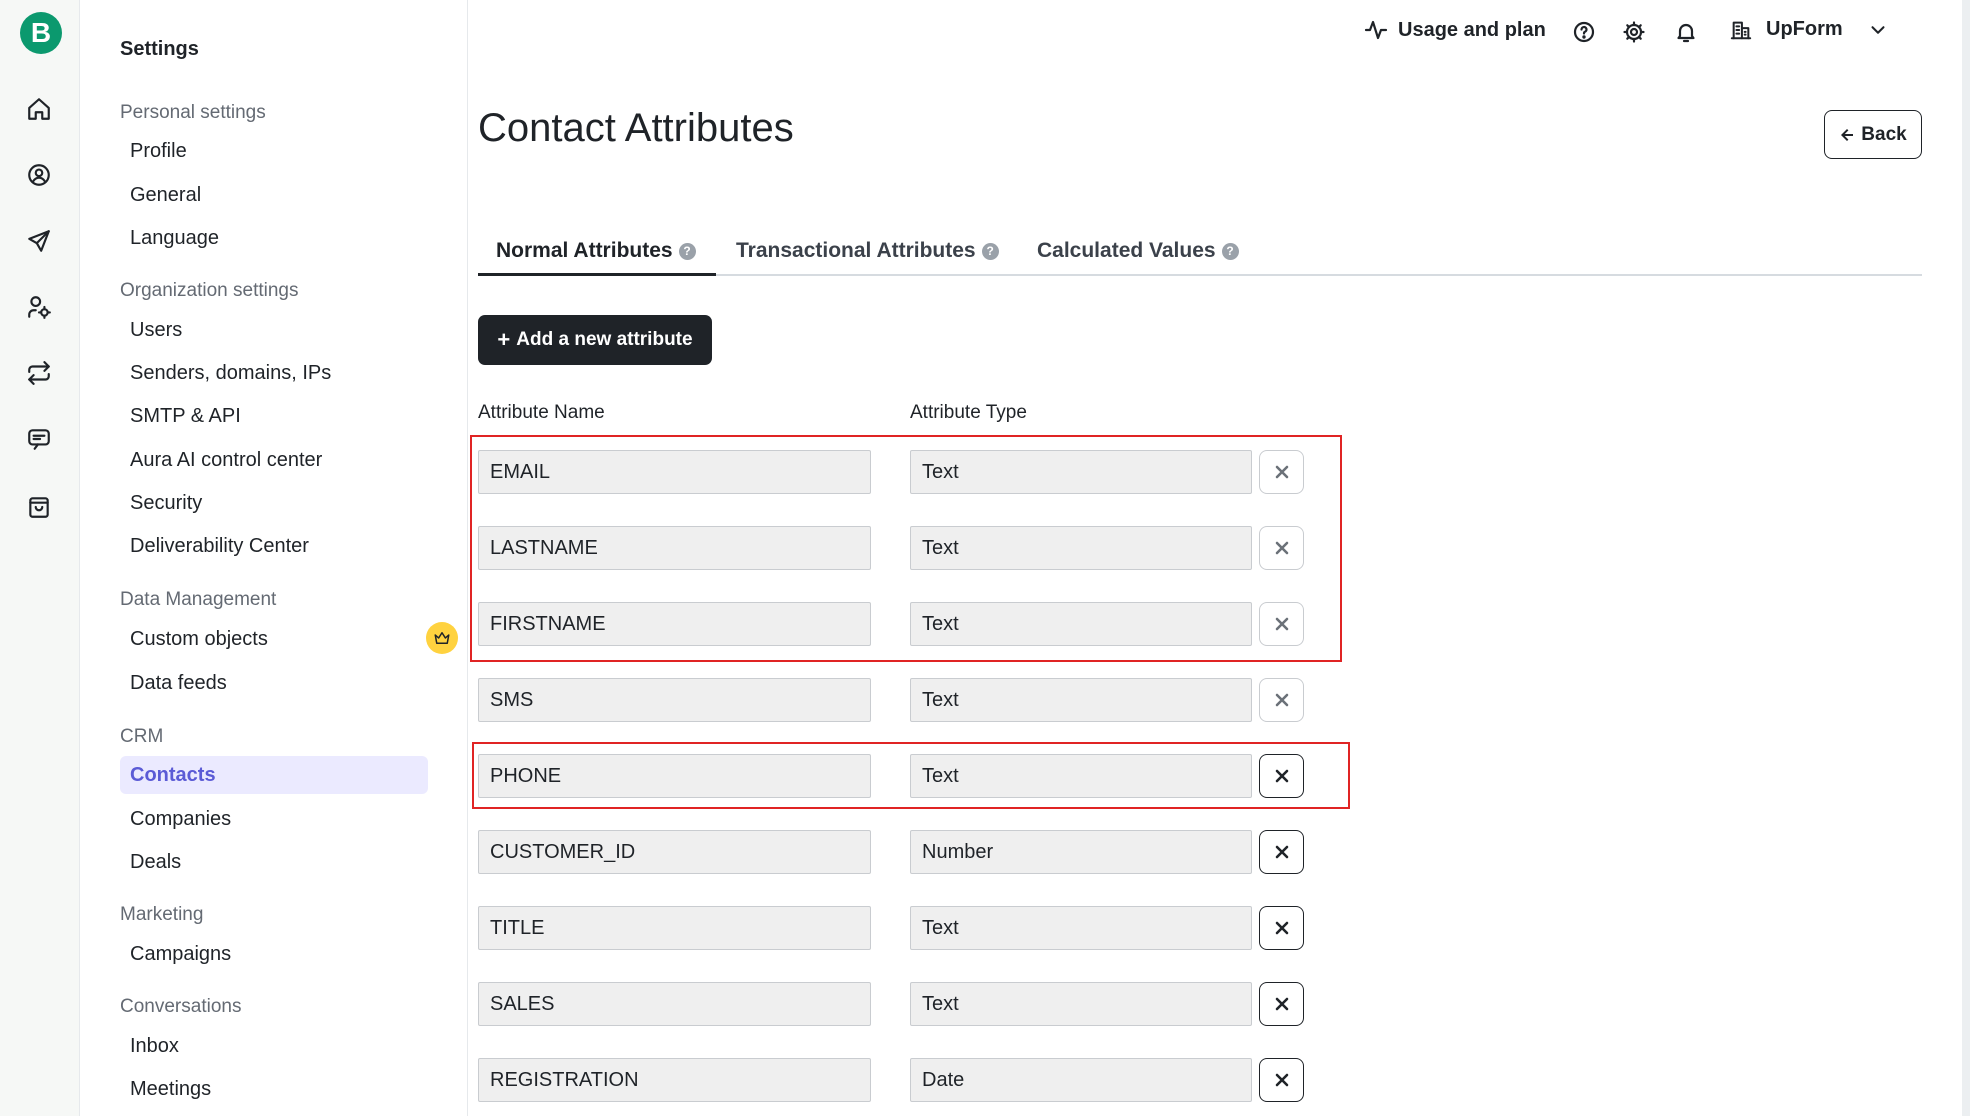  I want to click on campaigns-icon, so click(39, 241).